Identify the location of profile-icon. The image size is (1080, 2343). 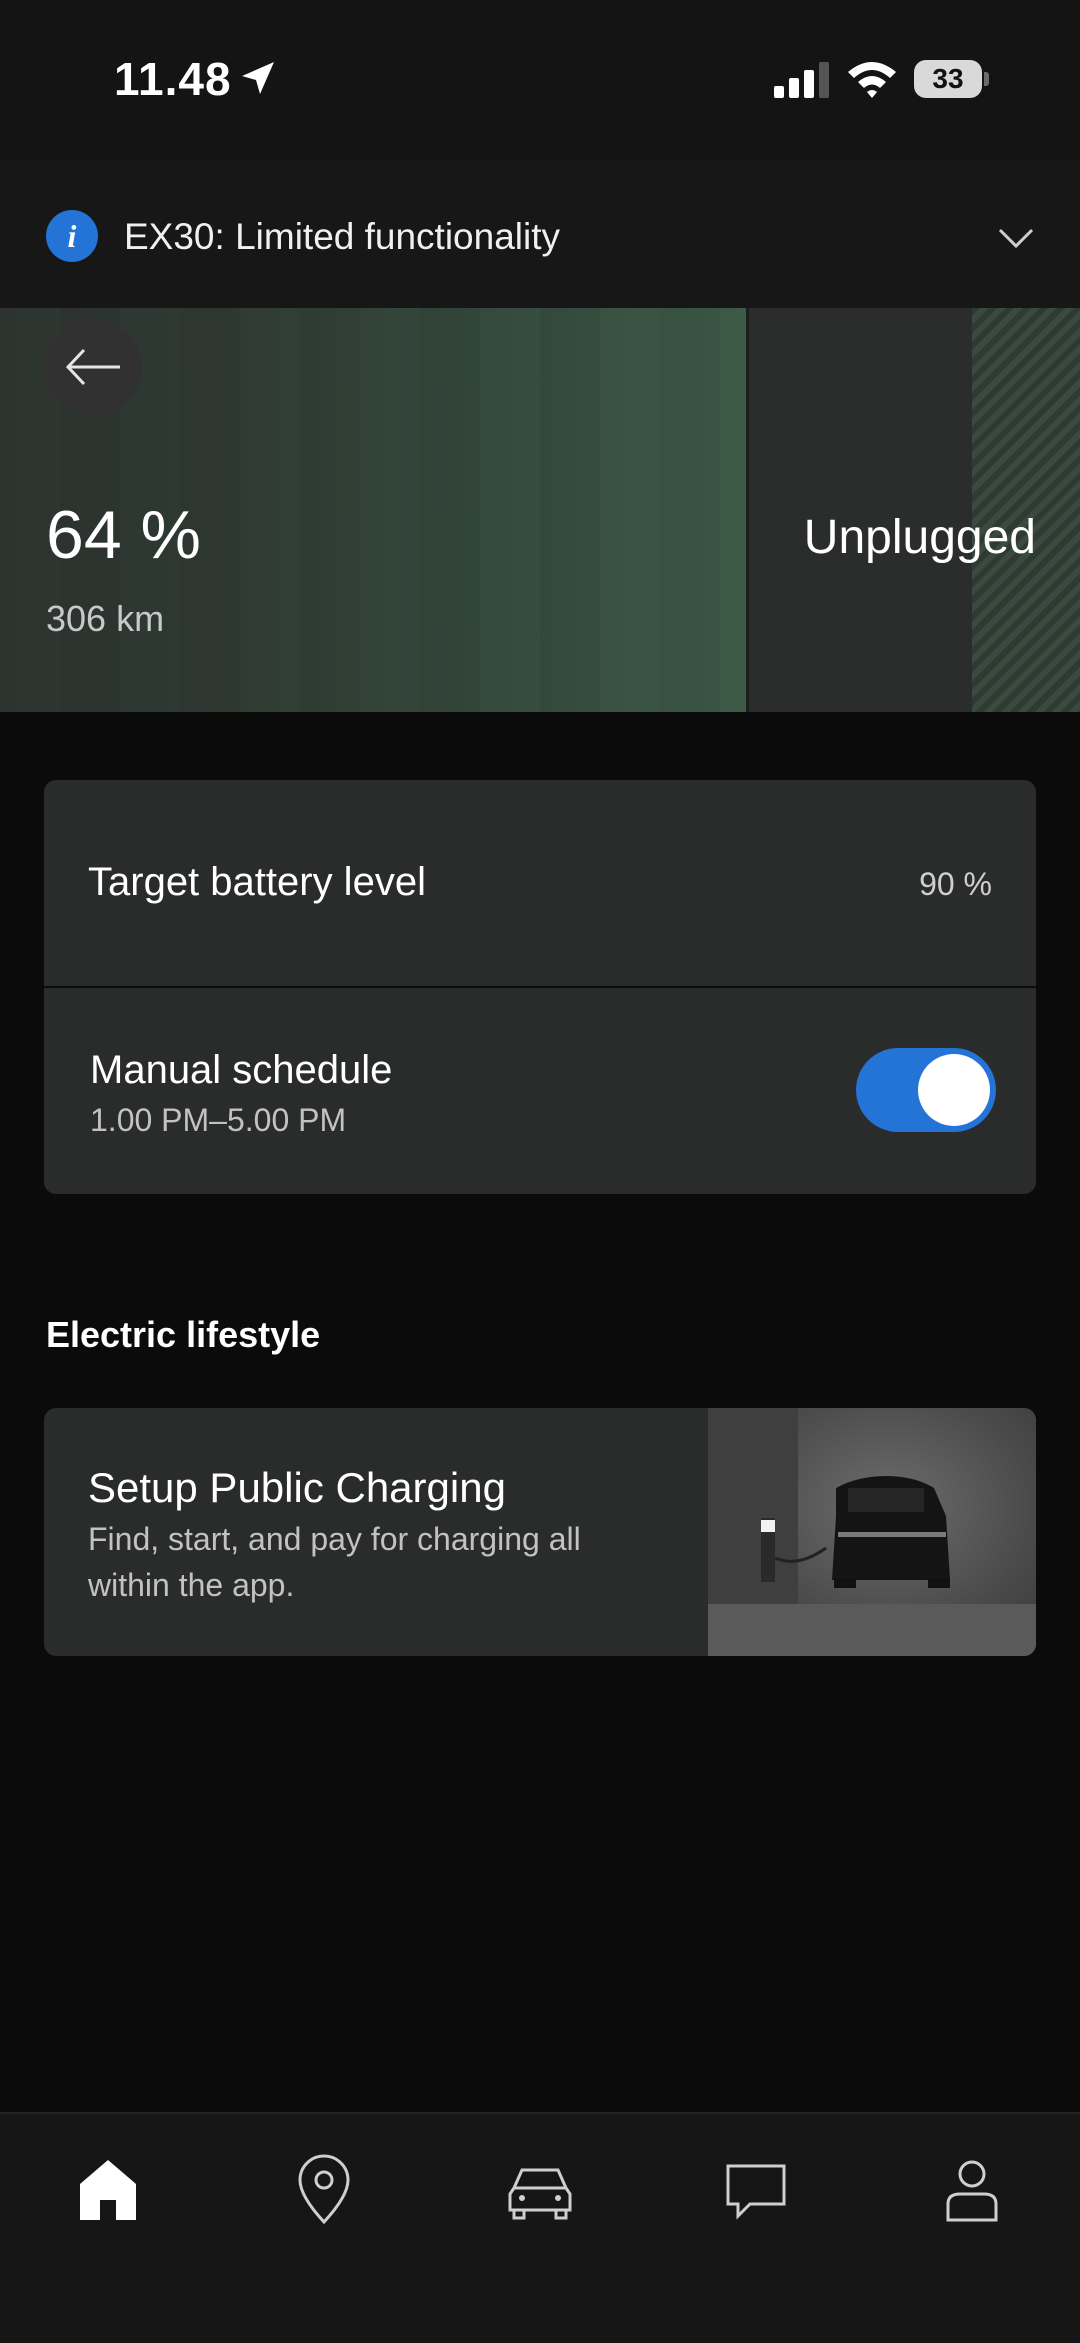
(972, 2190).